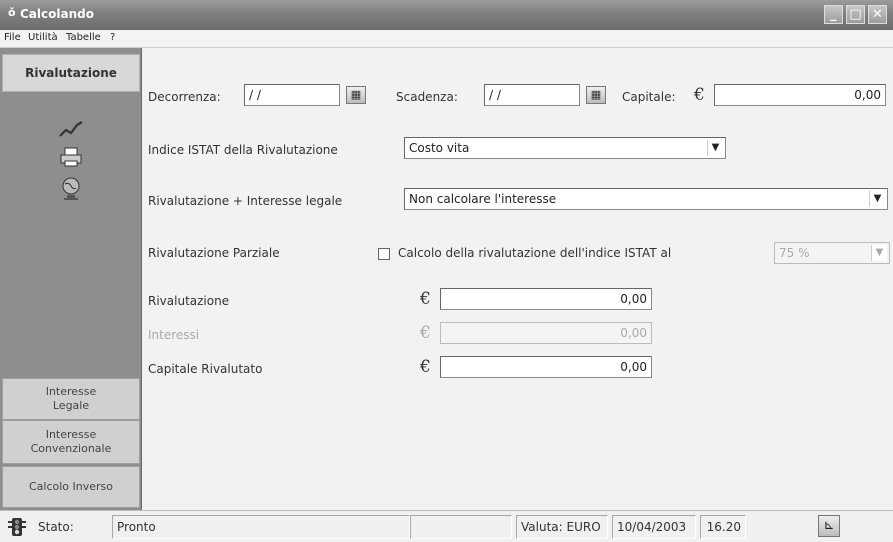  Describe the element at coordinates (12, 12) in the screenshot. I see `app-icon: ǒ` at that location.